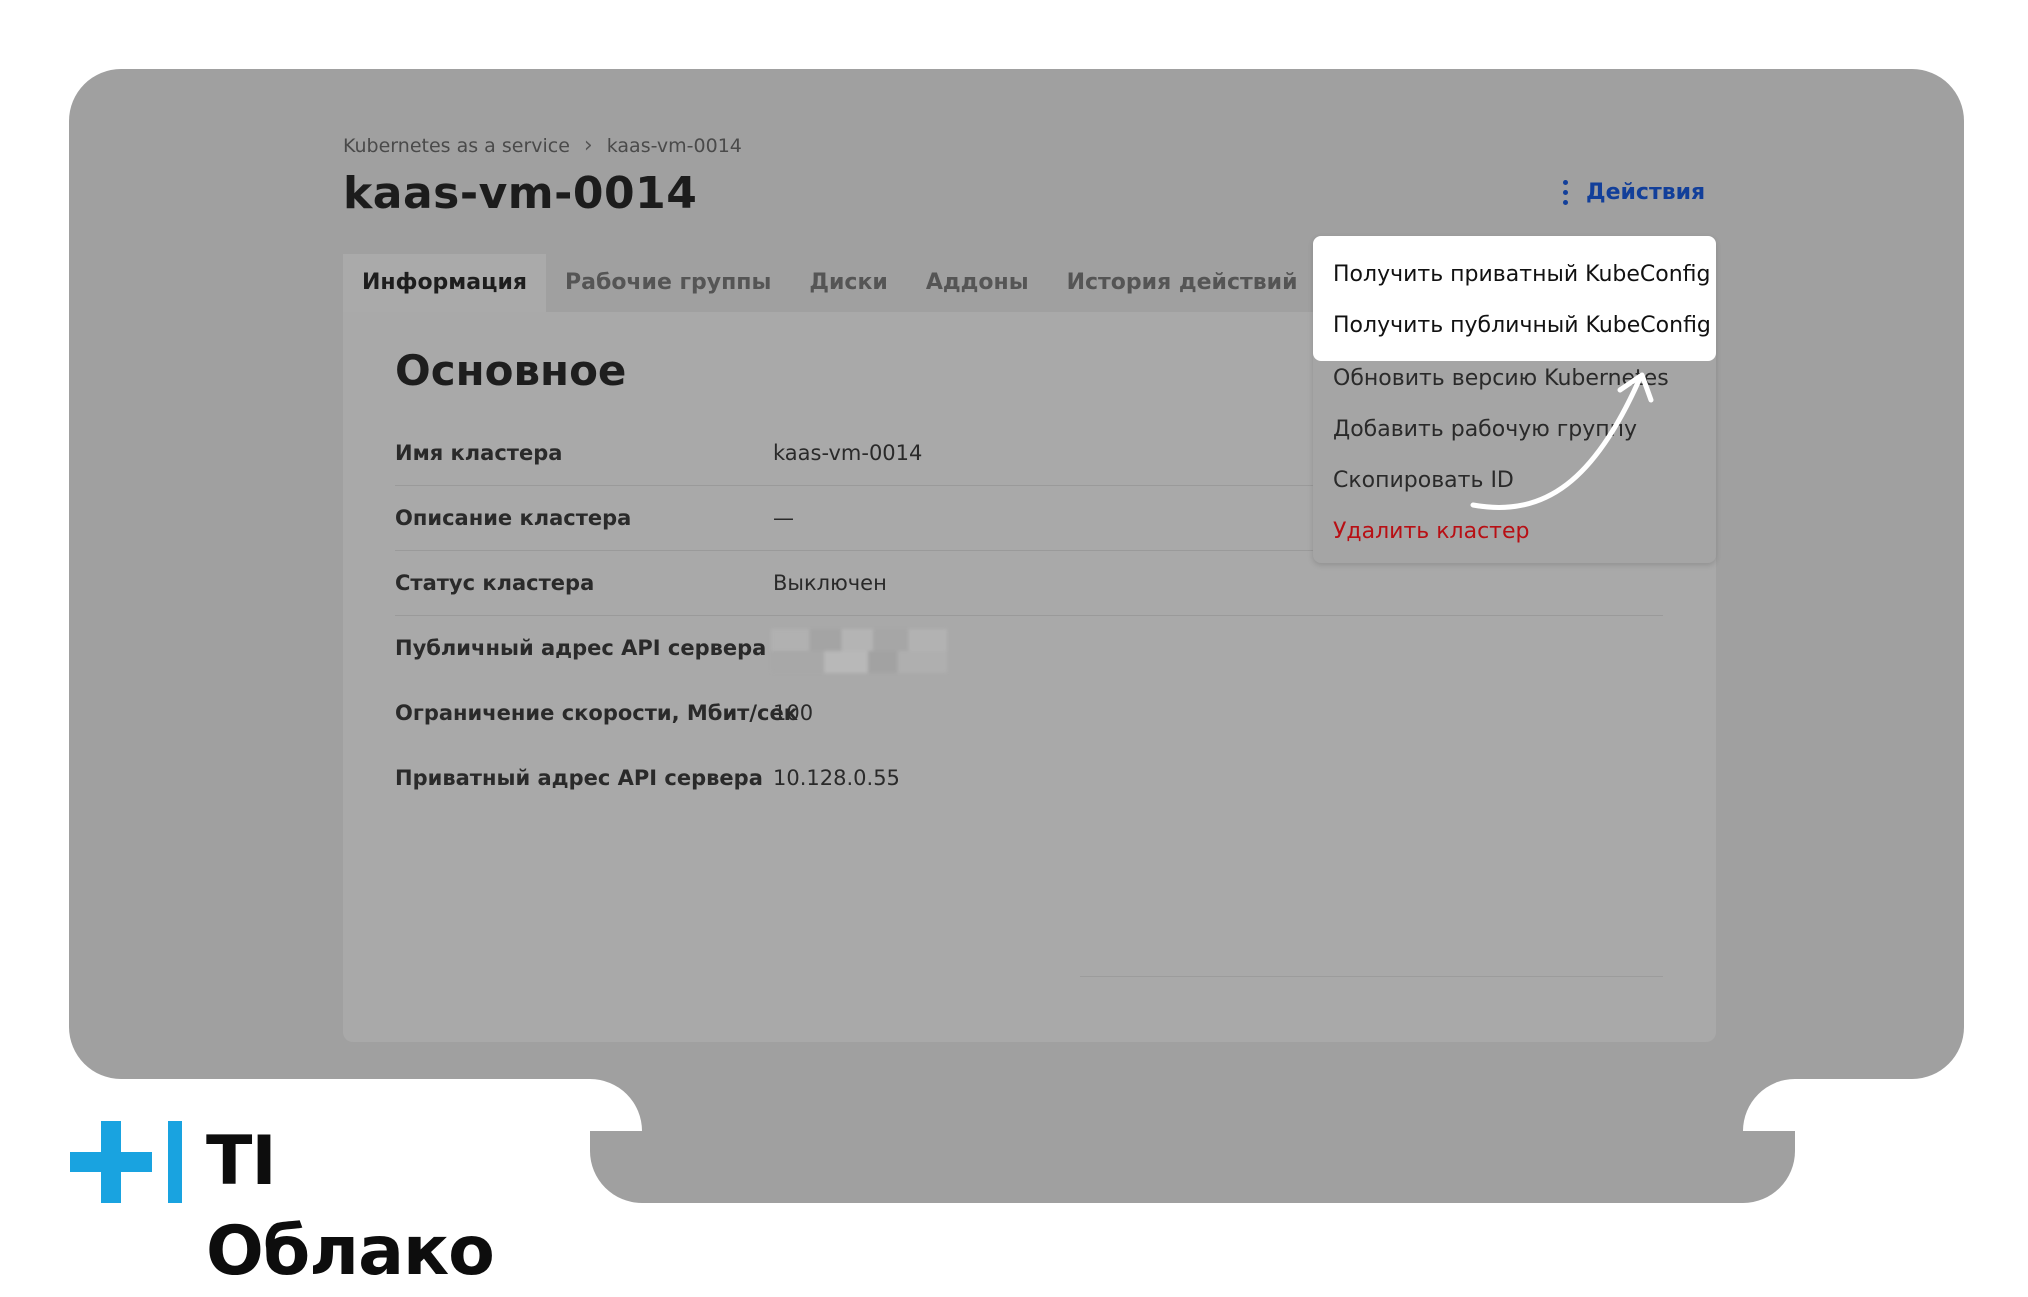  What do you see at coordinates (1431, 531) in the screenshot?
I see `menu-item-delete-cluster: Удалить кластер` at bounding box center [1431, 531].